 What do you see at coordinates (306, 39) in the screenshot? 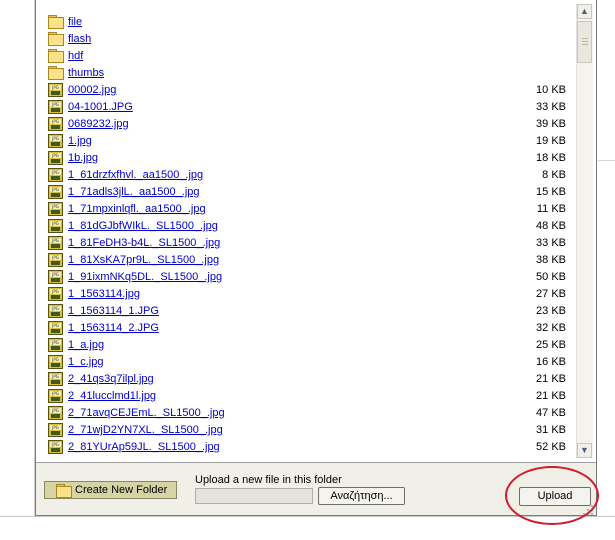
I see `folder-item: flash` at bounding box center [306, 39].